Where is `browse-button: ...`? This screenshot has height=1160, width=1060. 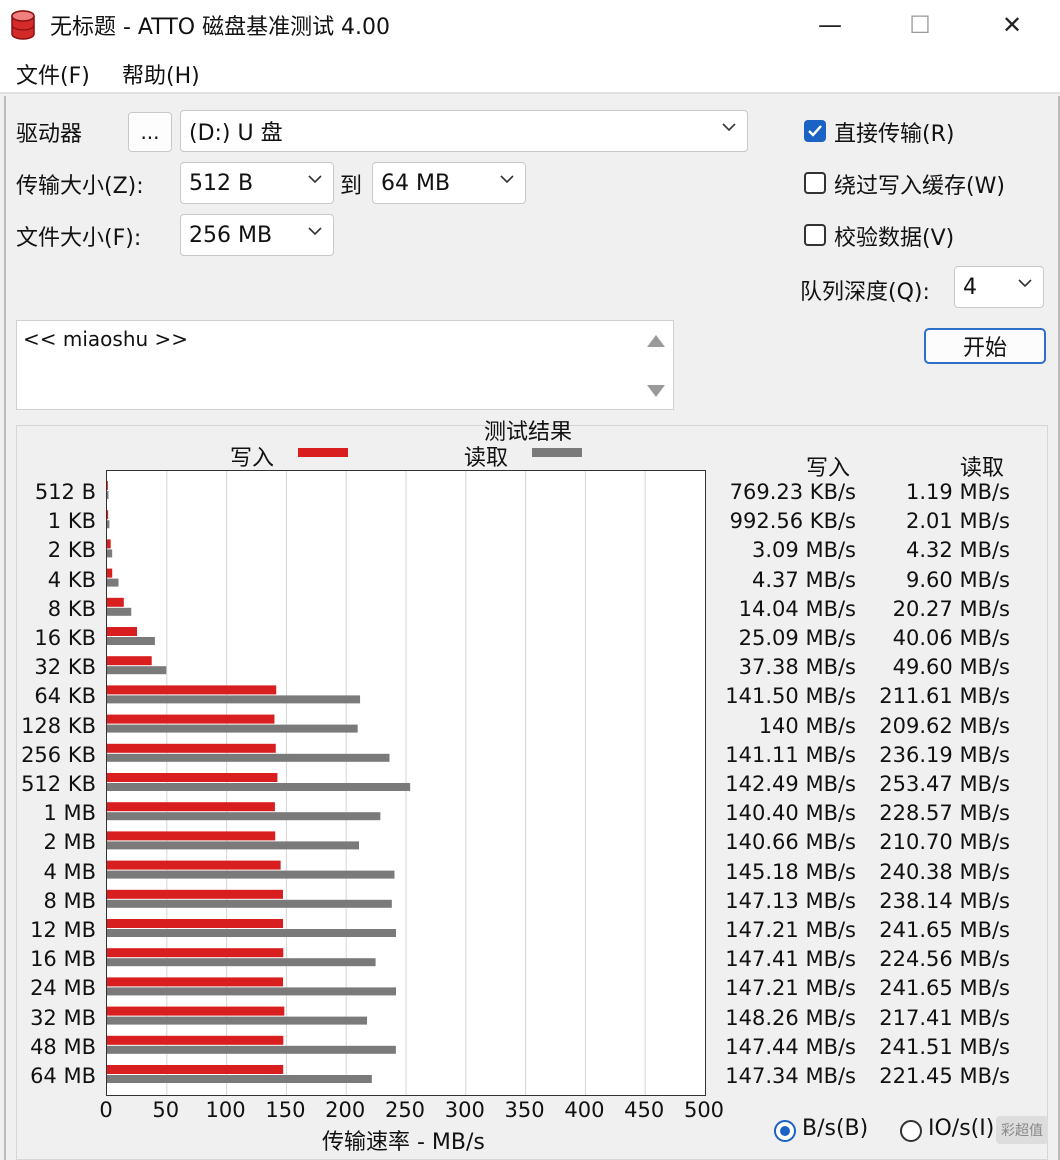 browse-button: ... is located at coordinates (150, 132).